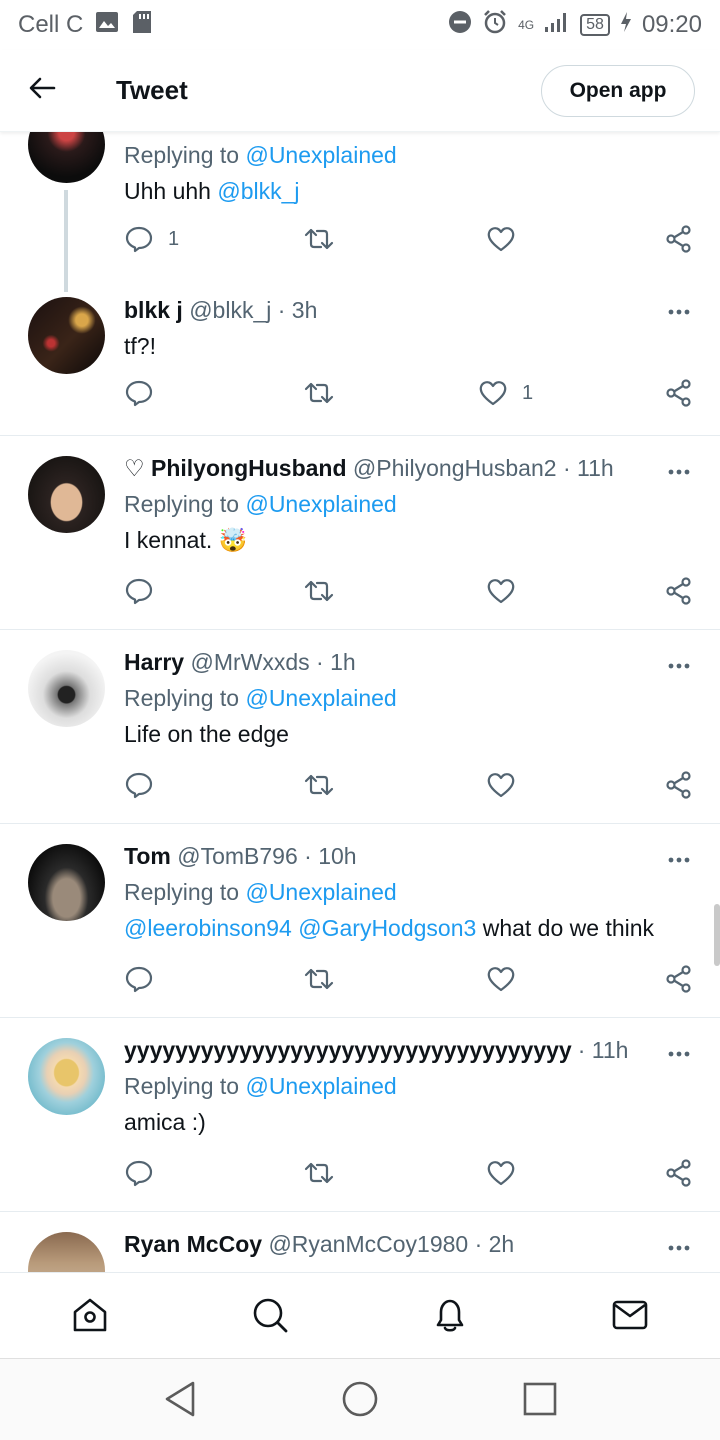 The image size is (720, 1440). Describe the element at coordinates (235, 468) in the screenshot. I see `display-name: ♡ PhilyongHusband` at that location.